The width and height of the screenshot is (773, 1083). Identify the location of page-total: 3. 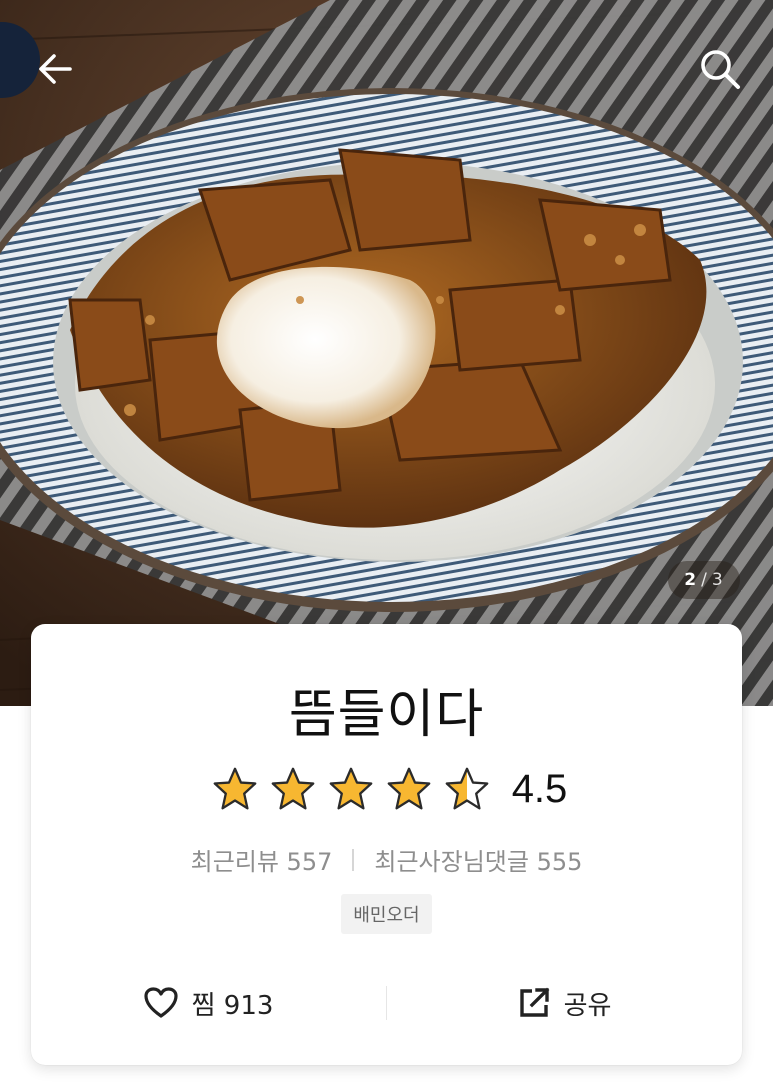
(717, 580).